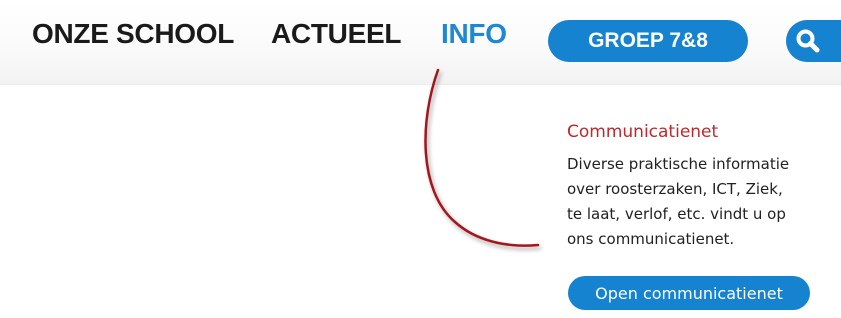 Image resolution: width=841 pixels, height=318 pixels. Describe the element at coordinates (336, 34) in the screenshot. I see `nav-actueel: ACTUEEL` at that location.